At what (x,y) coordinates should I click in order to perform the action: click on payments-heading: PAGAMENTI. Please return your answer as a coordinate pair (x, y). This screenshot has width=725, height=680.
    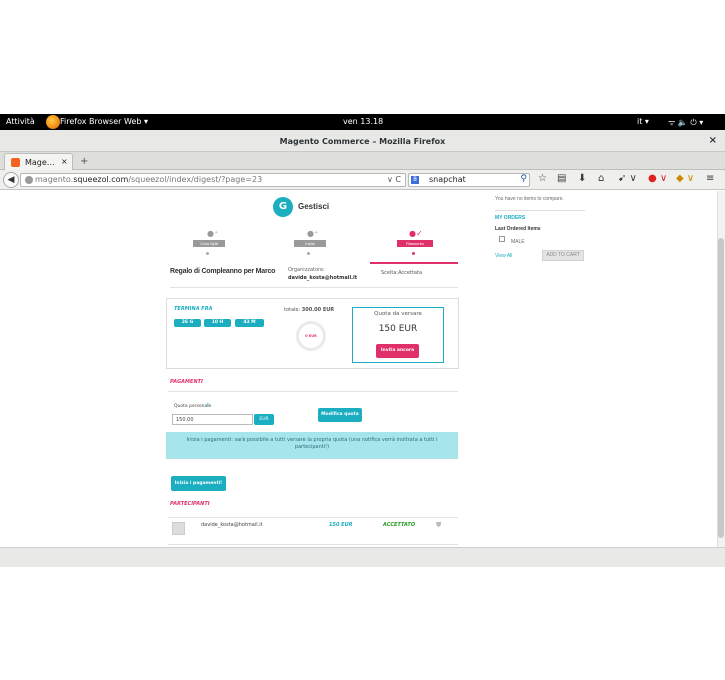
    Looking at the image, I should click on (186, 382).